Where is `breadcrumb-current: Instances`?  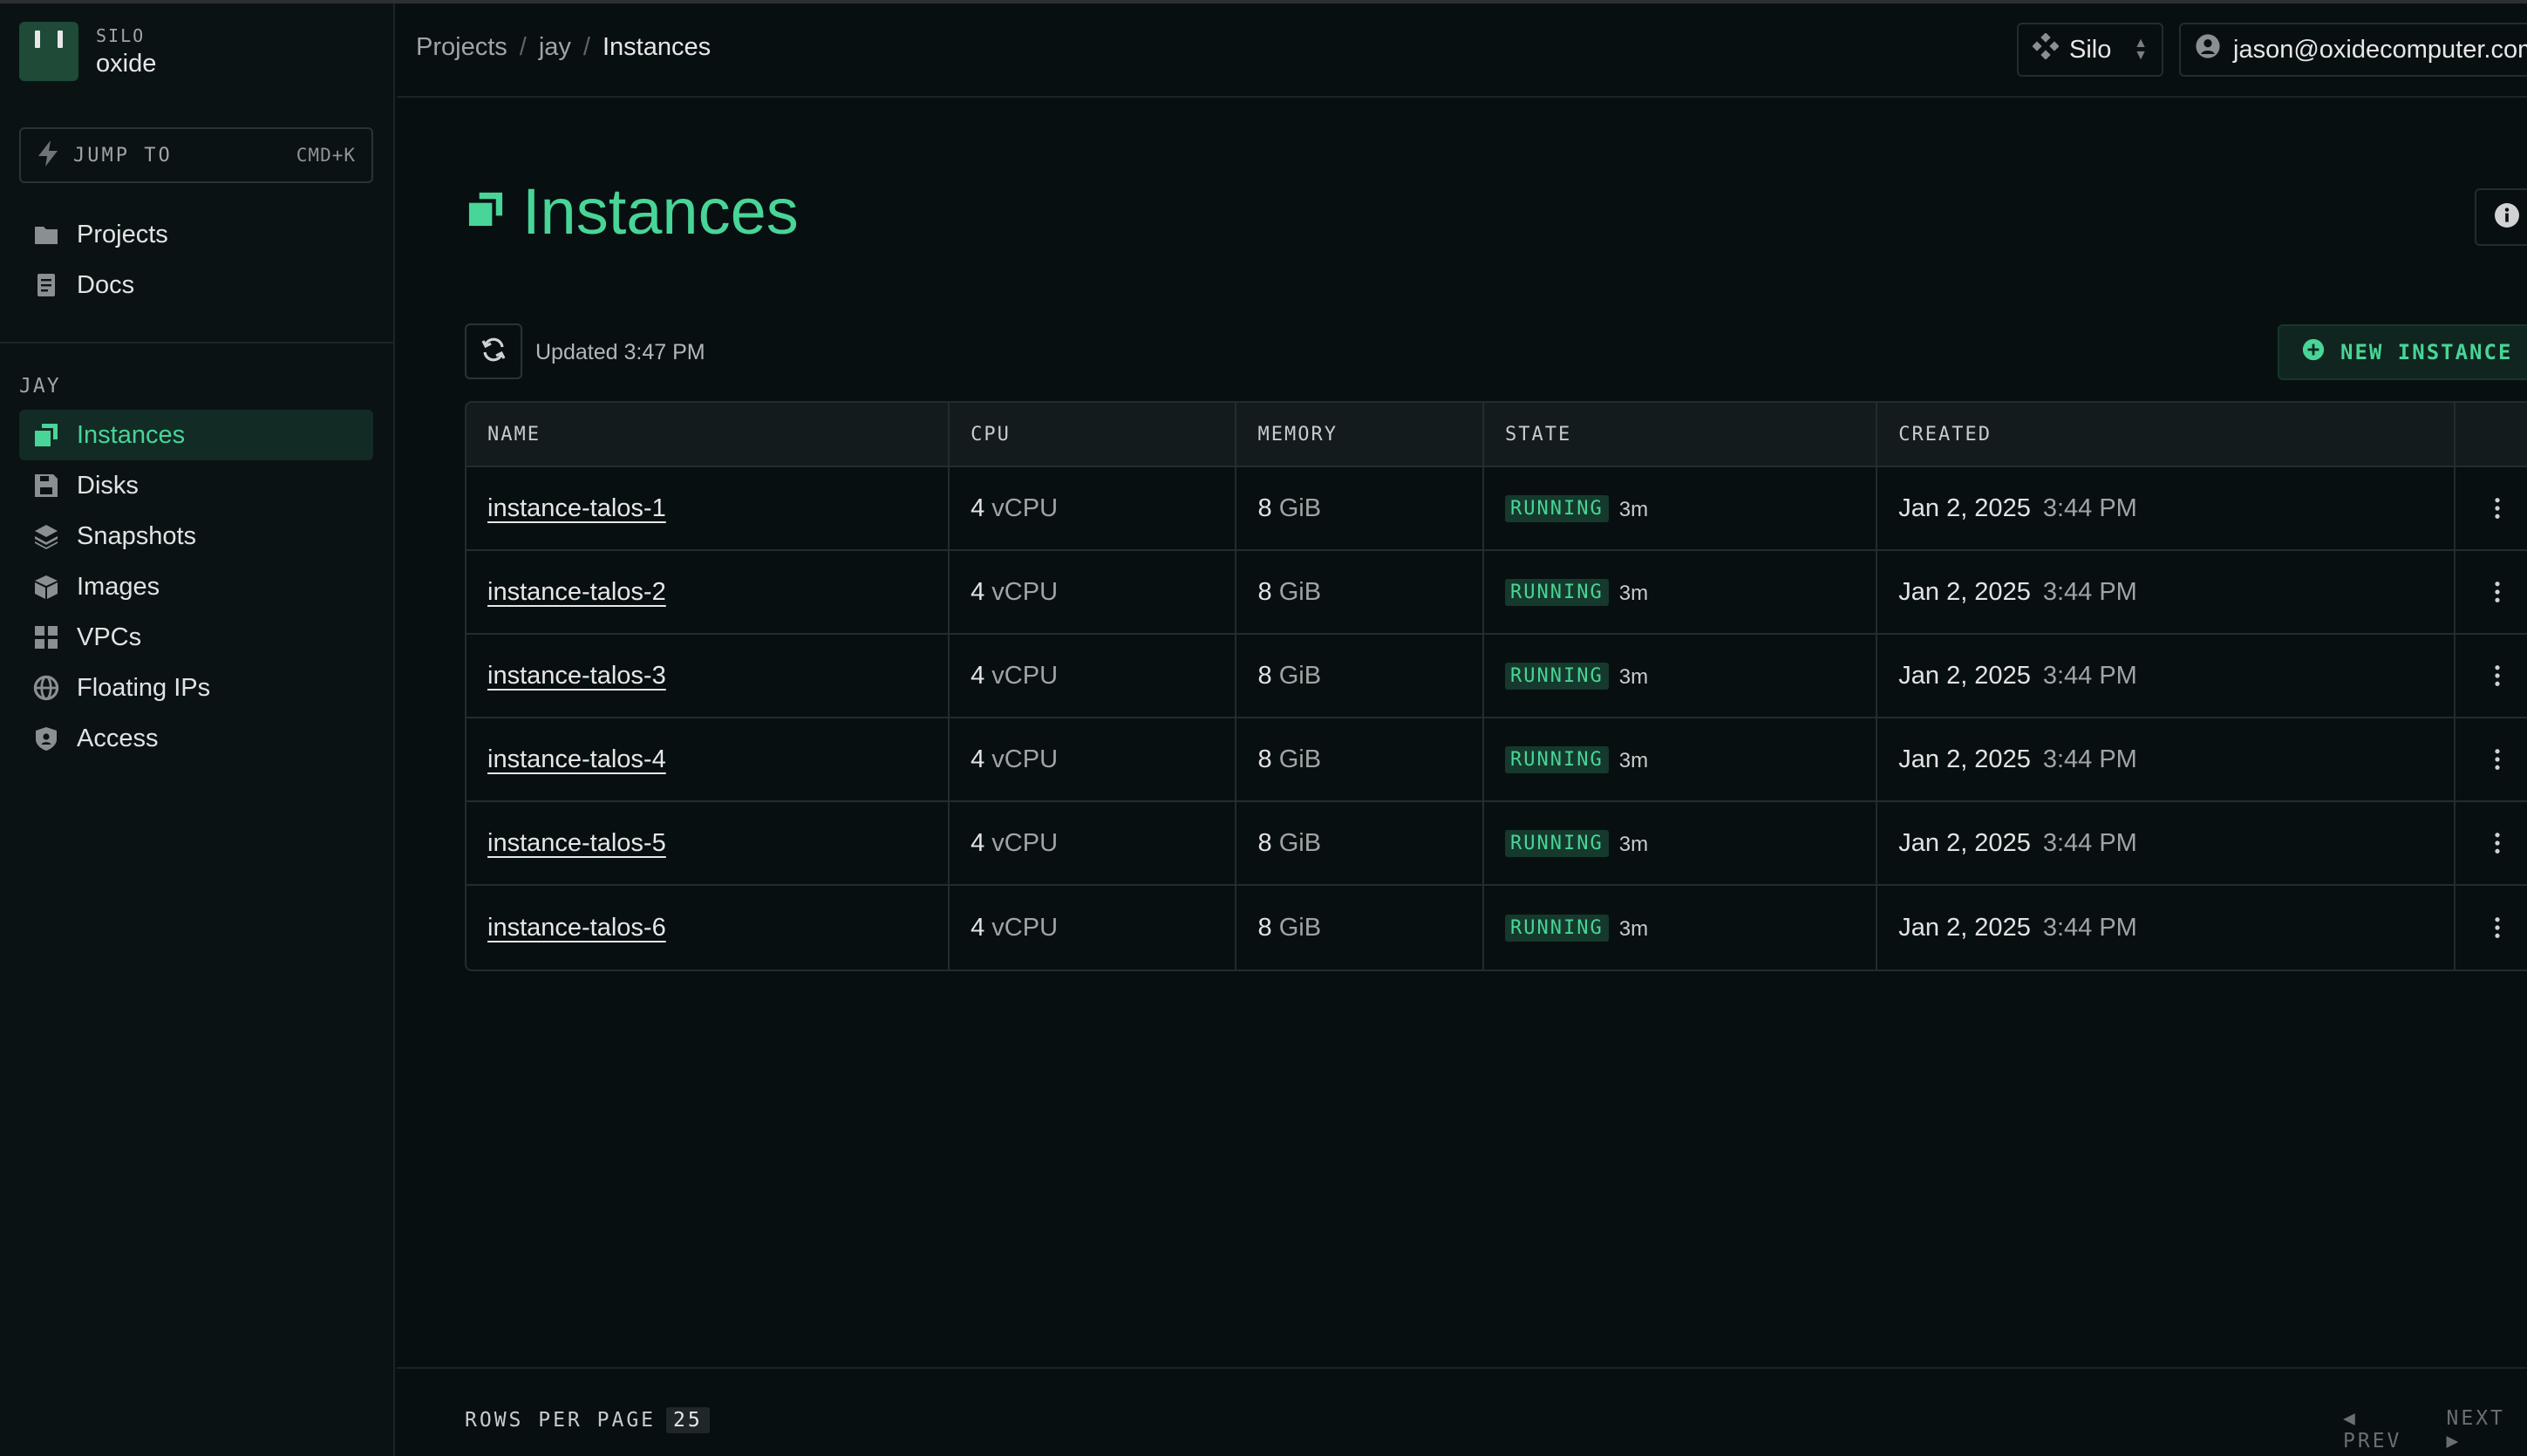 breadcrumb-current: Instances is located at coordinates (657, 47).